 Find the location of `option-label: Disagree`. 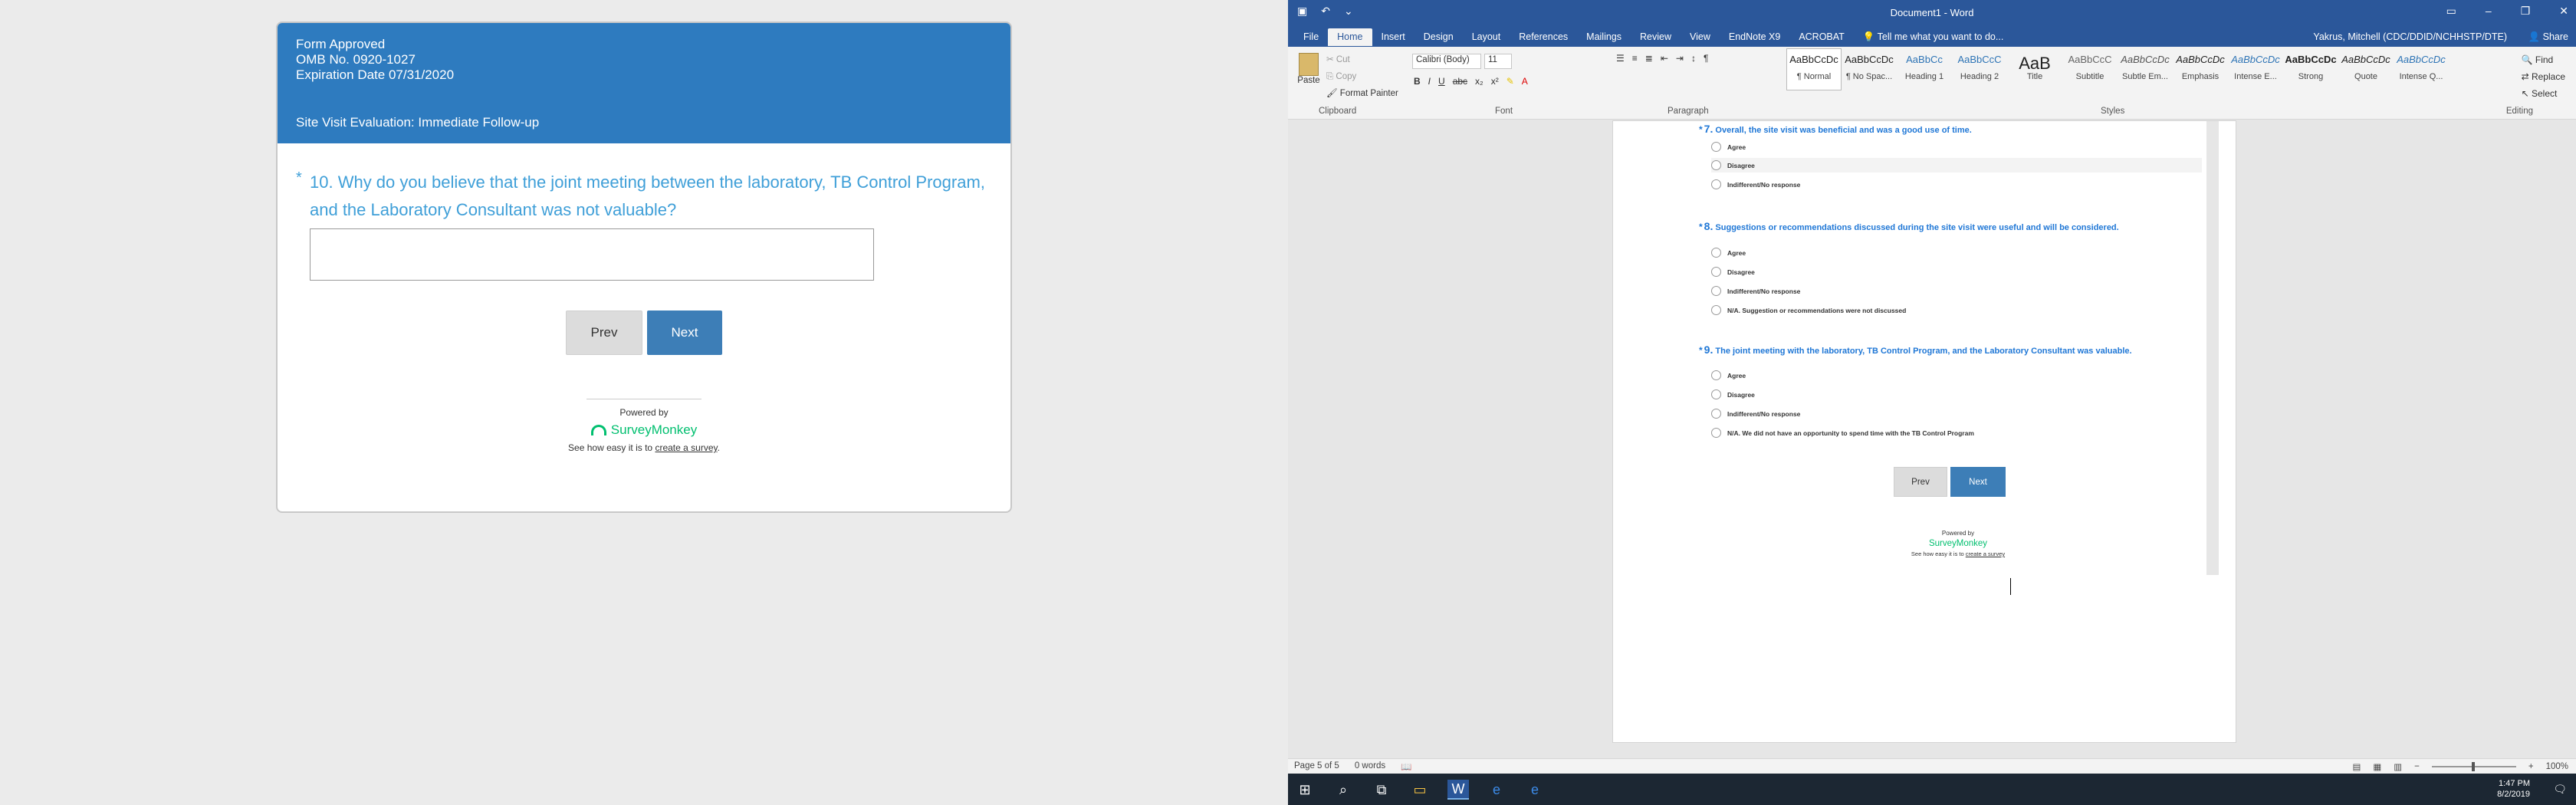

option-label: Disagree is located at coordinates (1741, 272).